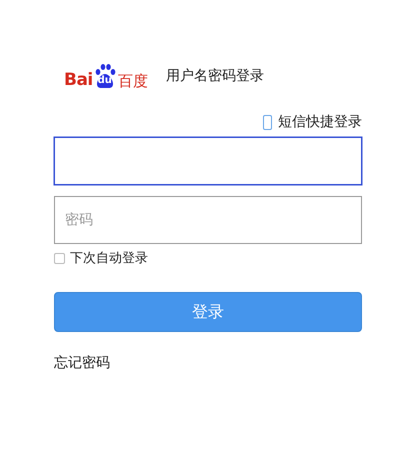 The height and width of the screenshot is (451, 400). I want to click on username-field, so click(208, 161).